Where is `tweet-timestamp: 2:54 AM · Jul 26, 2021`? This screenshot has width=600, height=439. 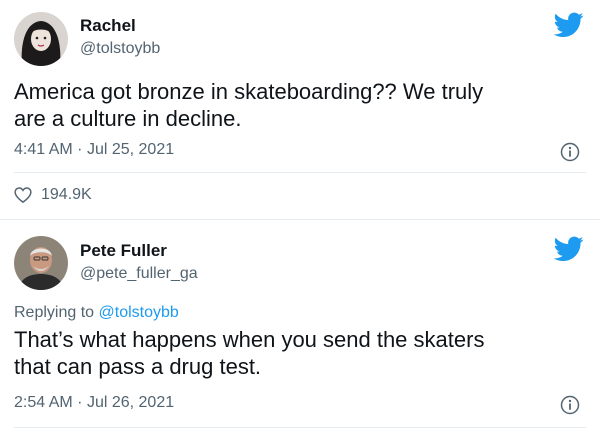
tweet-timestamp: 2:54 AM · Jul 26, 2021 is located at coordinates (94, 403).